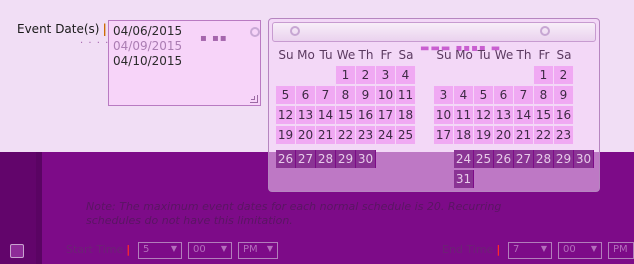  What do you see at coordinates (306, 55) in the screenshot?
I see `weekday-header: Mo` at bounding box center [306, 55].